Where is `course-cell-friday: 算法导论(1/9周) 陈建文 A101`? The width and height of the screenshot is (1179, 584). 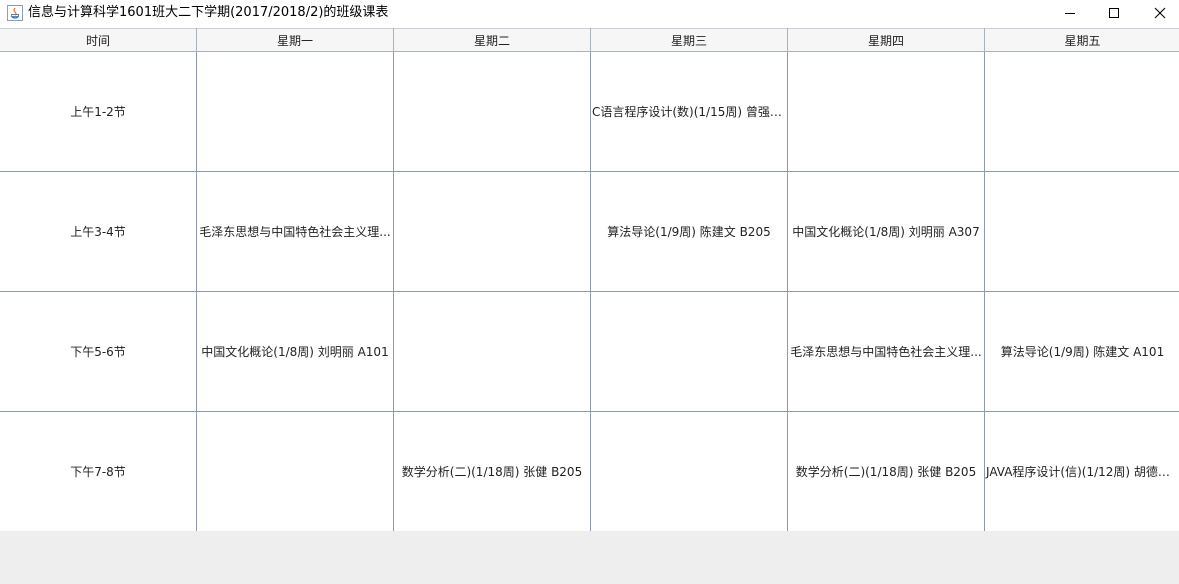
course-cell-friday: 算法导论(1/9周) 陈建文 A101 is located at coordinates (1081, 351).